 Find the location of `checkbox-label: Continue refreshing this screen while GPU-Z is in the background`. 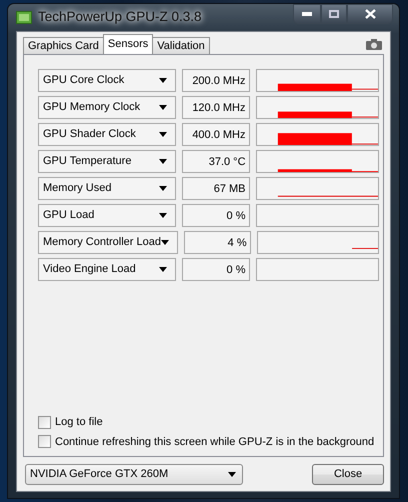

checkbox-label: Continue refreshing this screen while GPU-Z is in the background is located at coordinates (214, 442).